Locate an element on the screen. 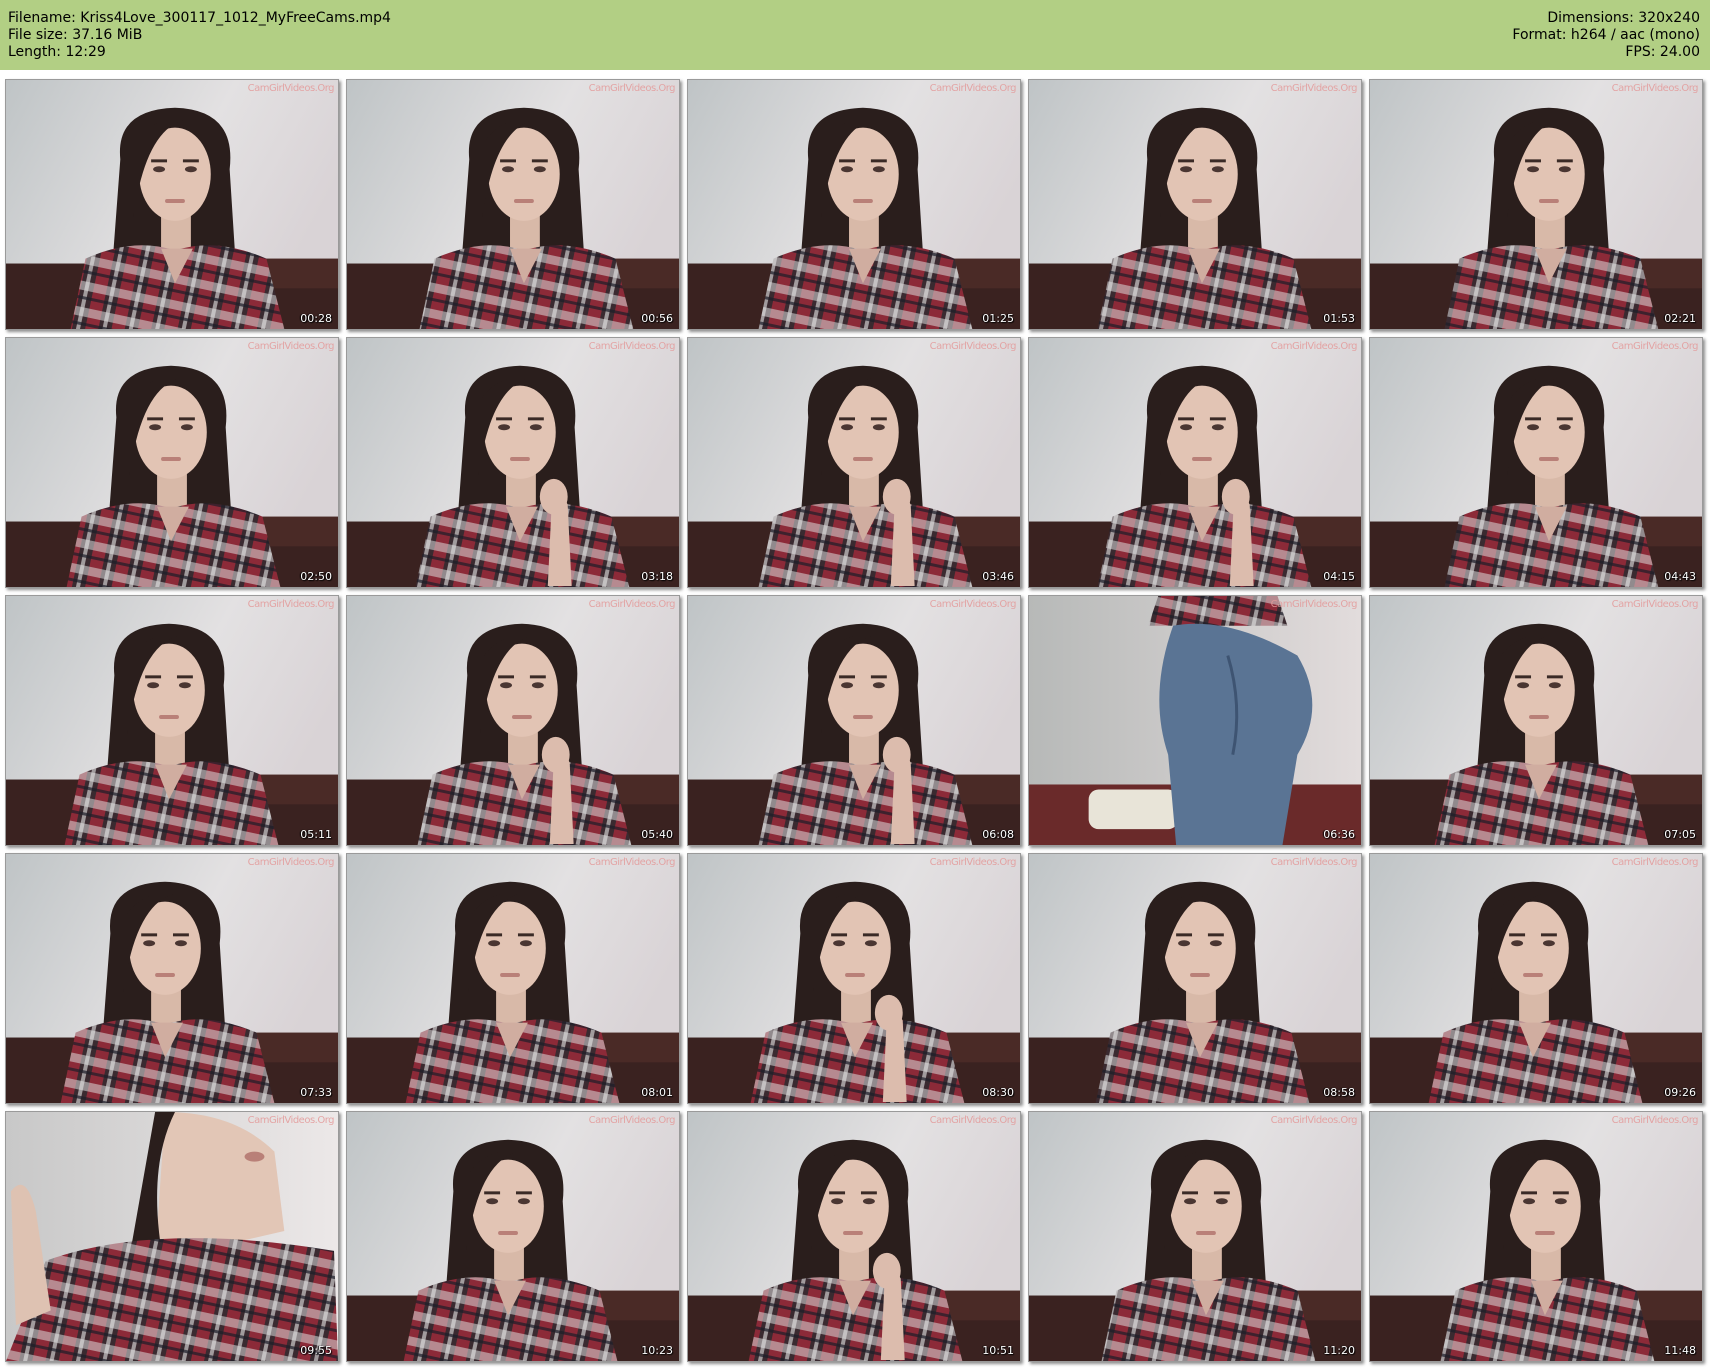 This screenshot has width=1710, height=1370. video-frame-thumbnail: CamGirlVideos.Org 00:56 is located at coordinates (513, 204).